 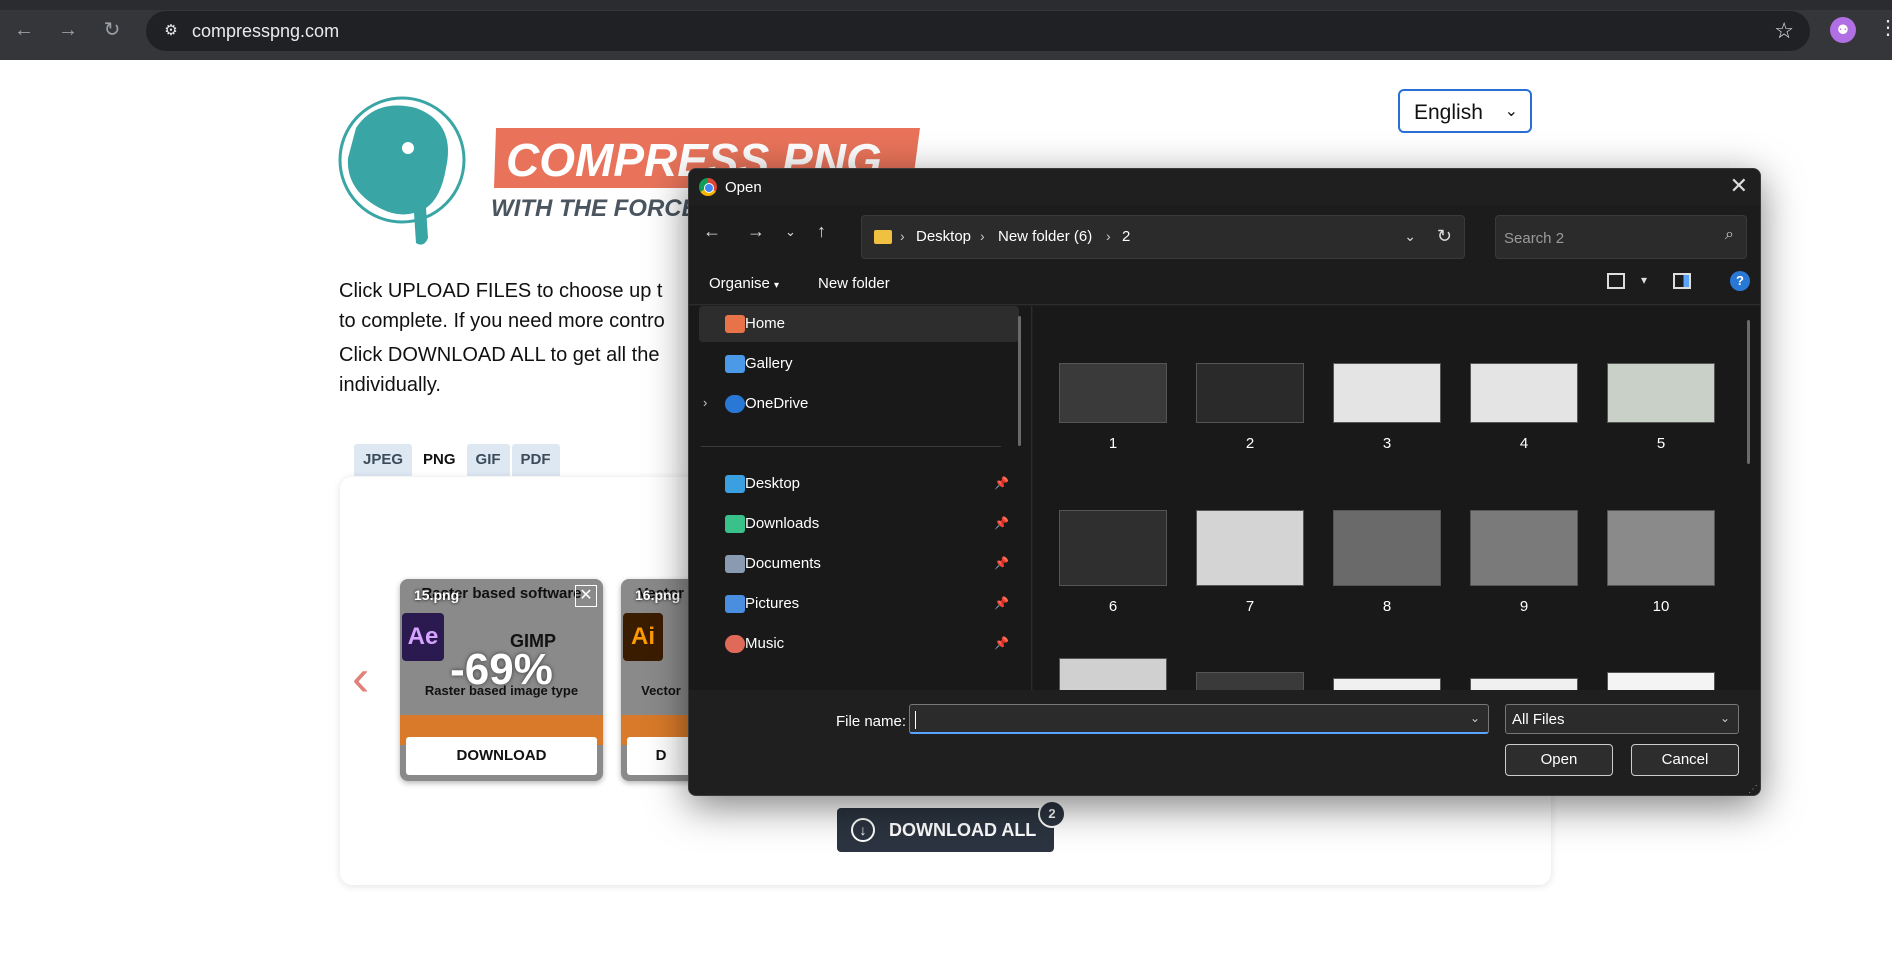 What do you see at coordinates (501, 756) in the screenshot?
I see `download-button: DOWNLOAD` at bounding box center [501, 756].